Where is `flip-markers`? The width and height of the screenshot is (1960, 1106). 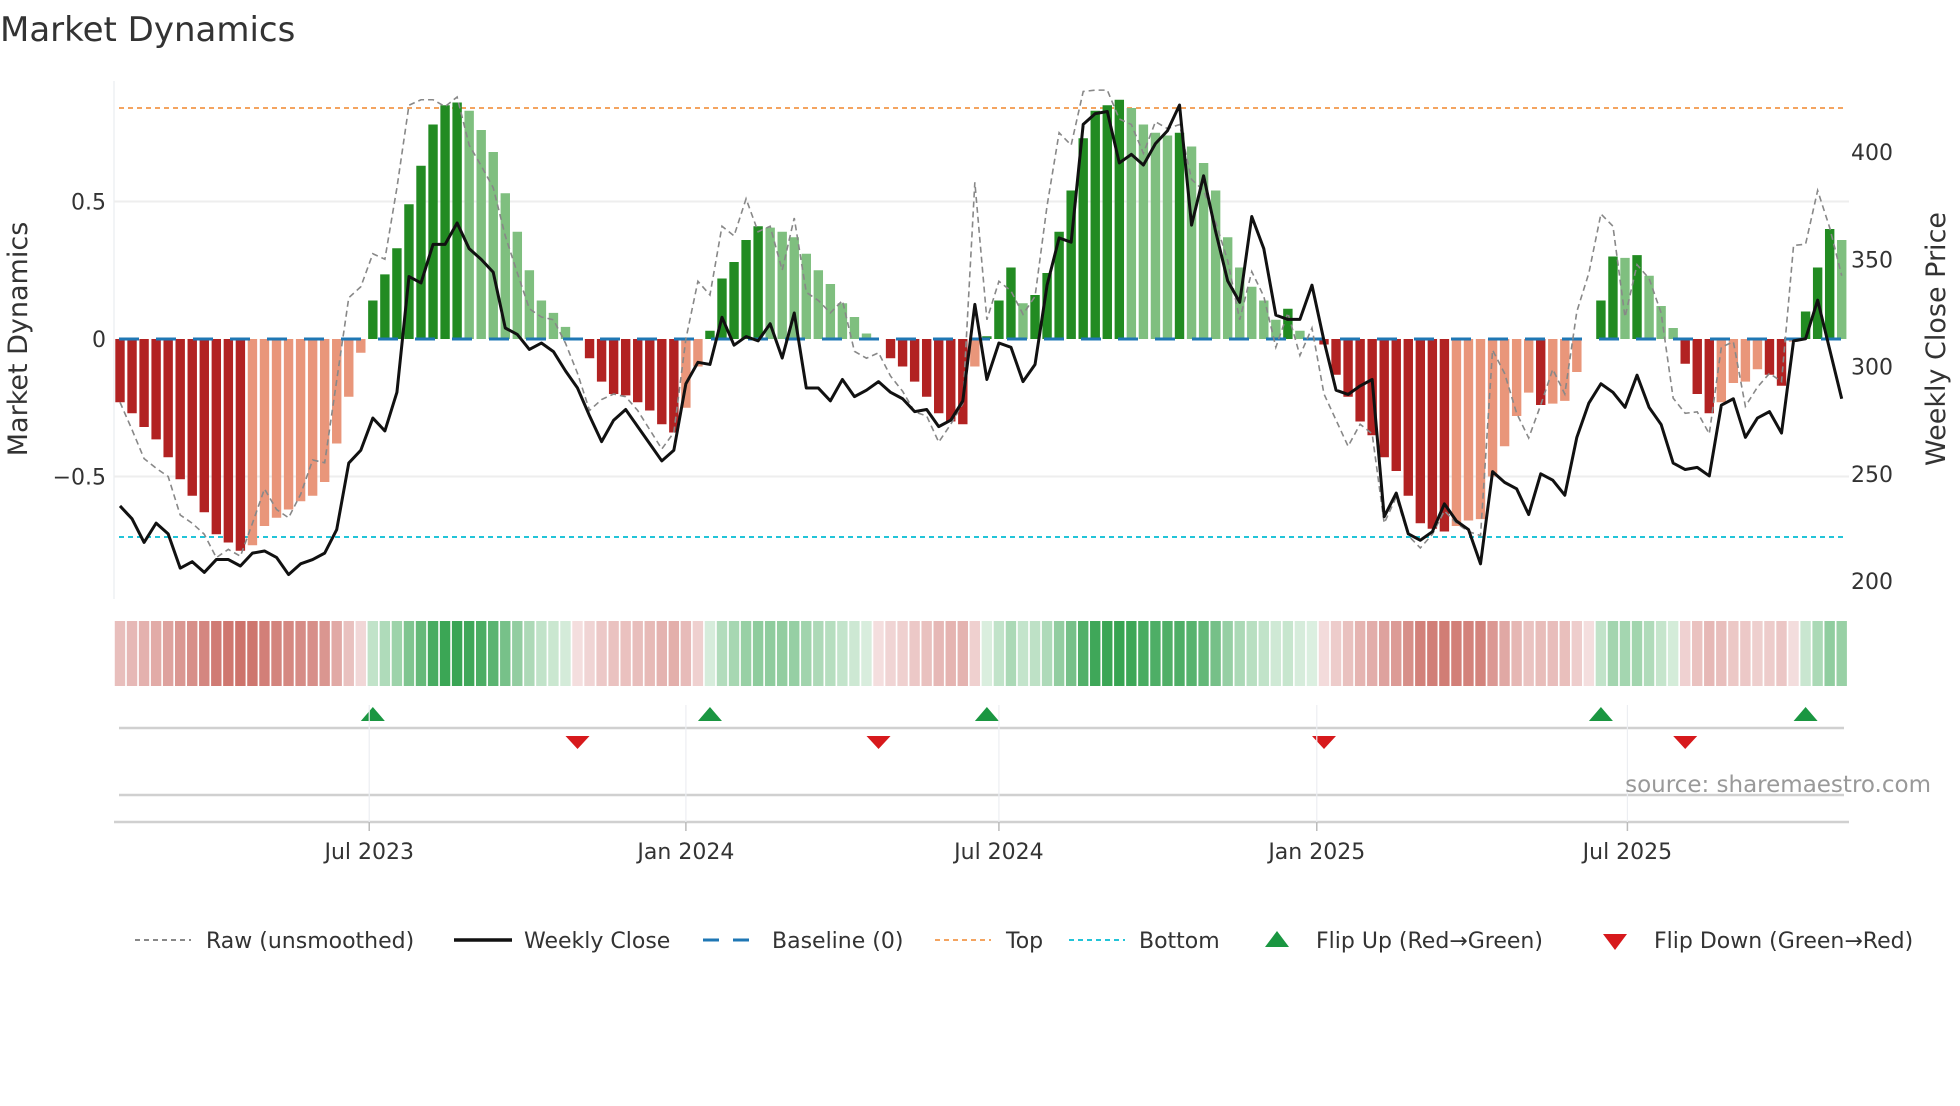
flip-markers is located at coordinates (981, 752).